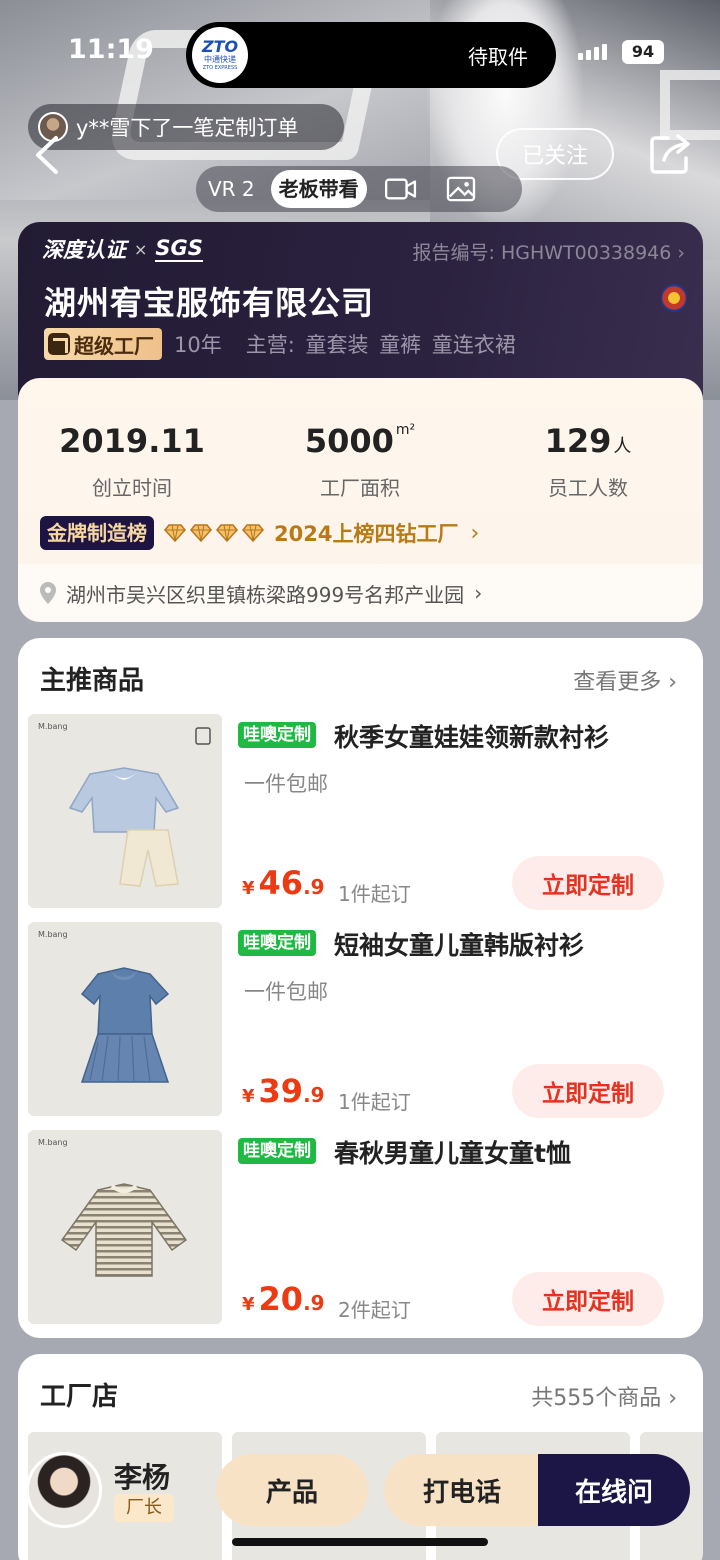 The height and width of the screenshot is (1560, 720). I want to click on main-business-item: 童套装, so click(337, 345).